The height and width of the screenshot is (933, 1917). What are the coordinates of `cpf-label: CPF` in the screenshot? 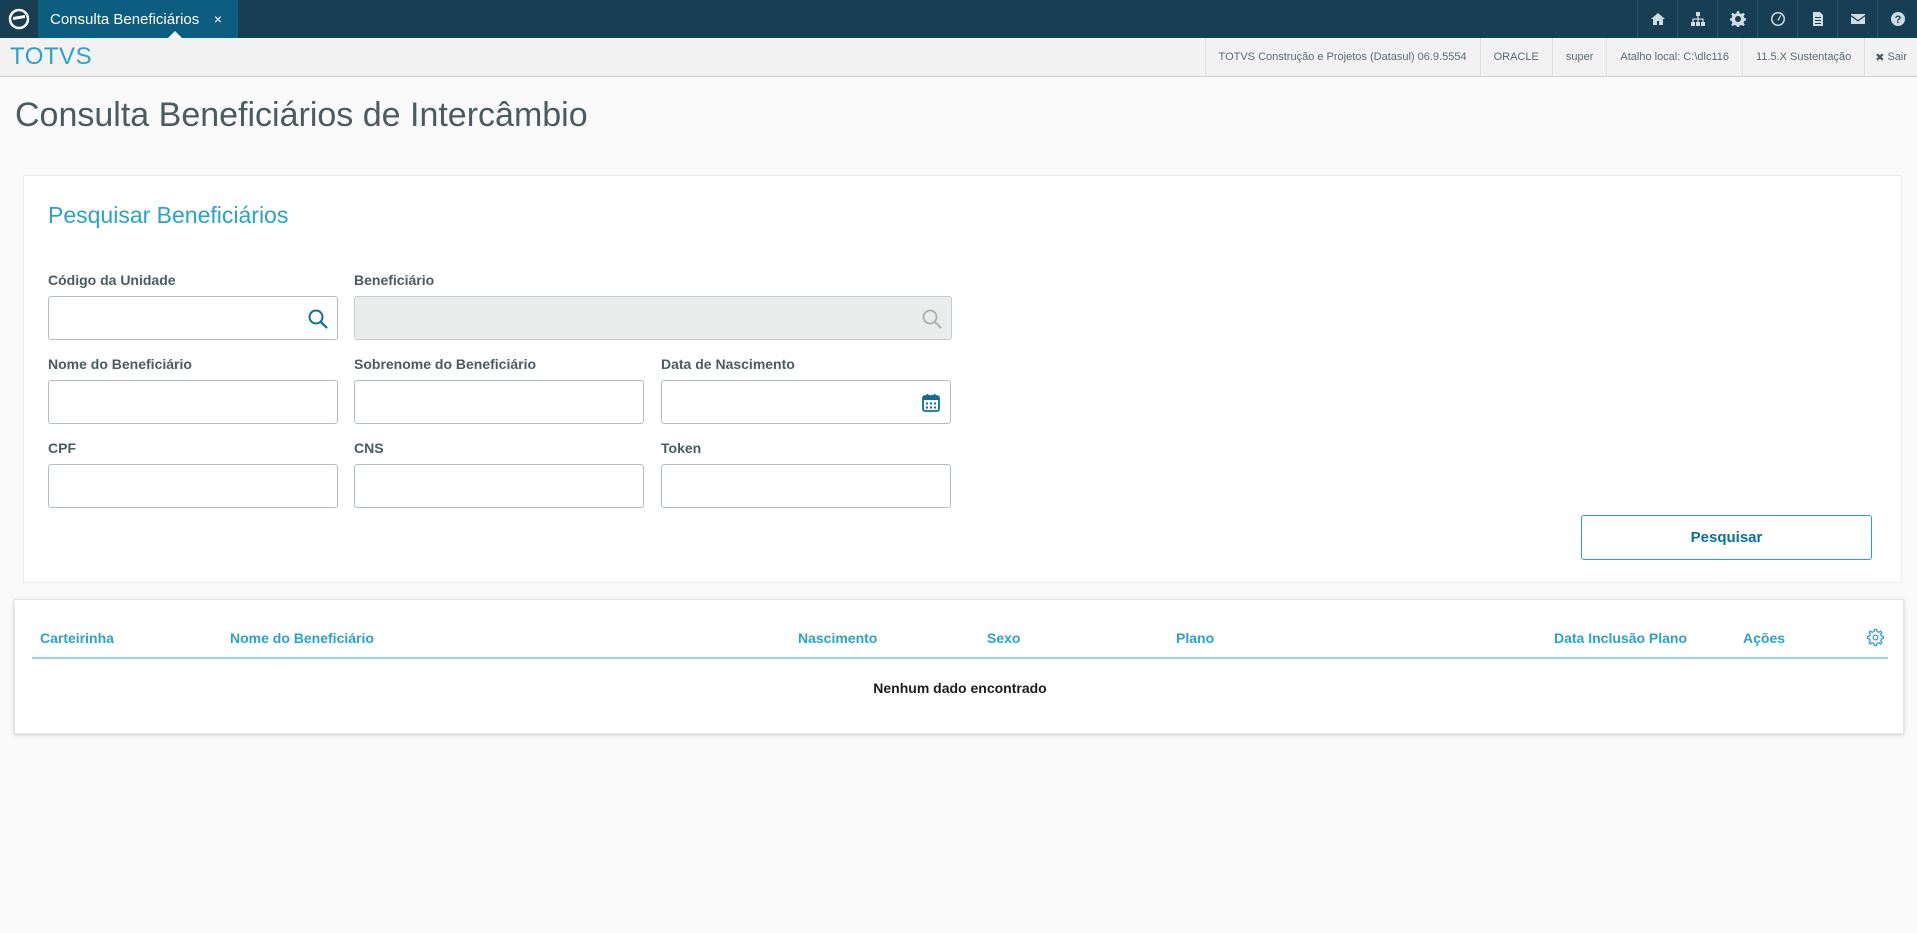 It's located at (62, 448).